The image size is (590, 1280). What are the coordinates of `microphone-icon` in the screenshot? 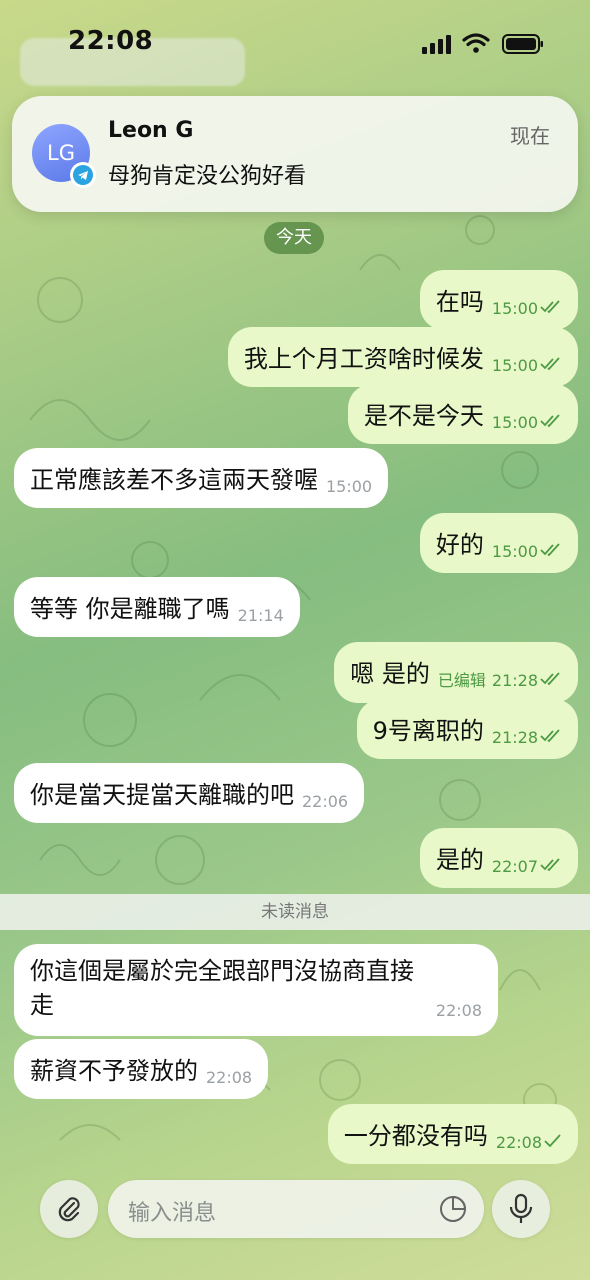 It's located at (521, 1208).